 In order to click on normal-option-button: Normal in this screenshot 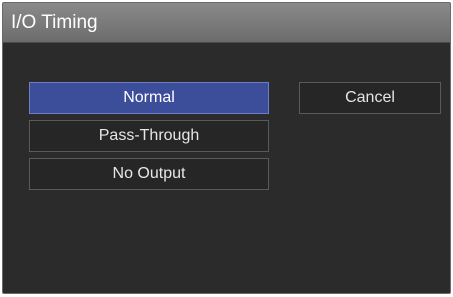, I will do `click(149, 98)`.